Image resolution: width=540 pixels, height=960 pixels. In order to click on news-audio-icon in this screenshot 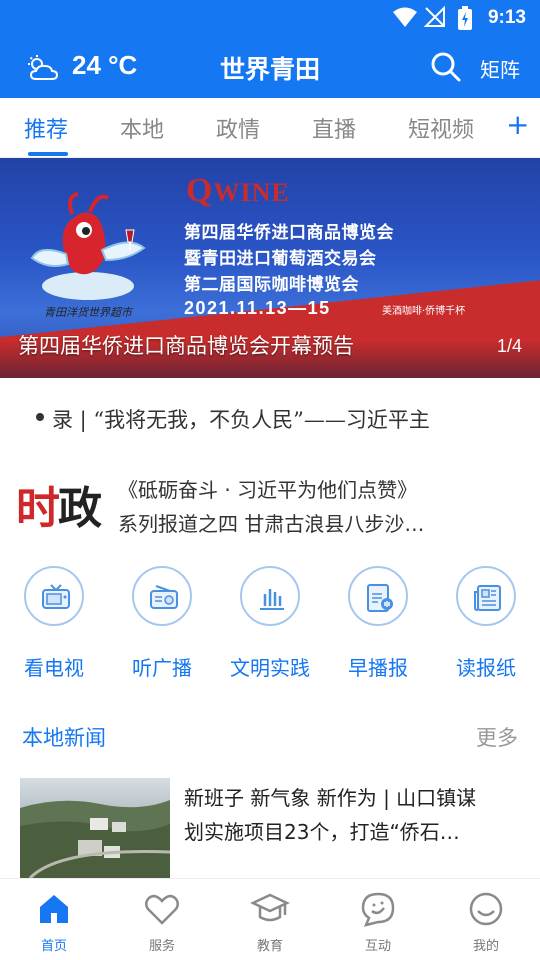, I will do `click(380, 598)`.